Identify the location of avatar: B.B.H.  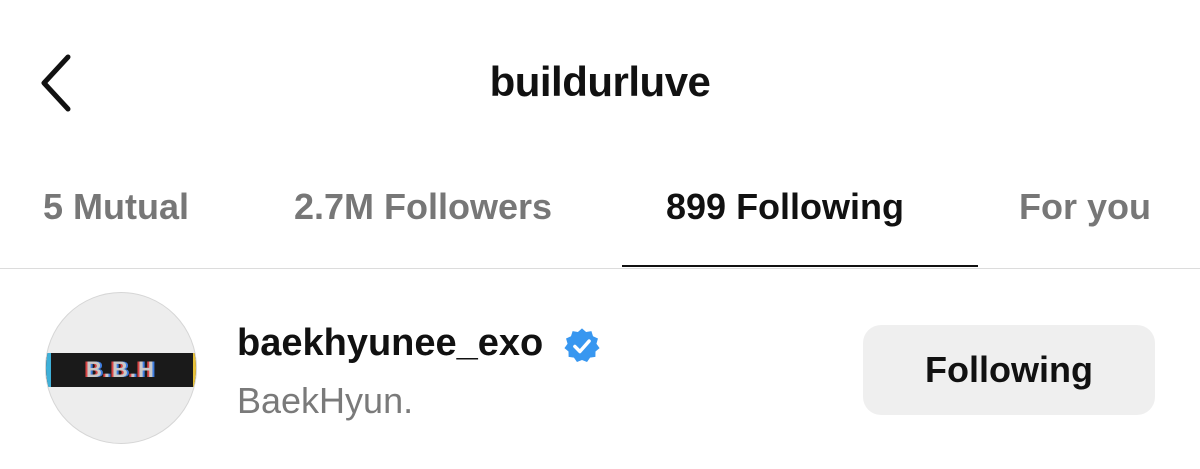
(121, 368).